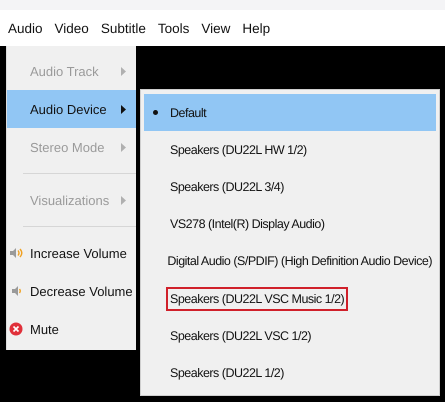 This screenshot has width=445, height=404. Describe the element at coordinates (71, 329) in the screenshot. I see `menu-item: Mute` at that location.